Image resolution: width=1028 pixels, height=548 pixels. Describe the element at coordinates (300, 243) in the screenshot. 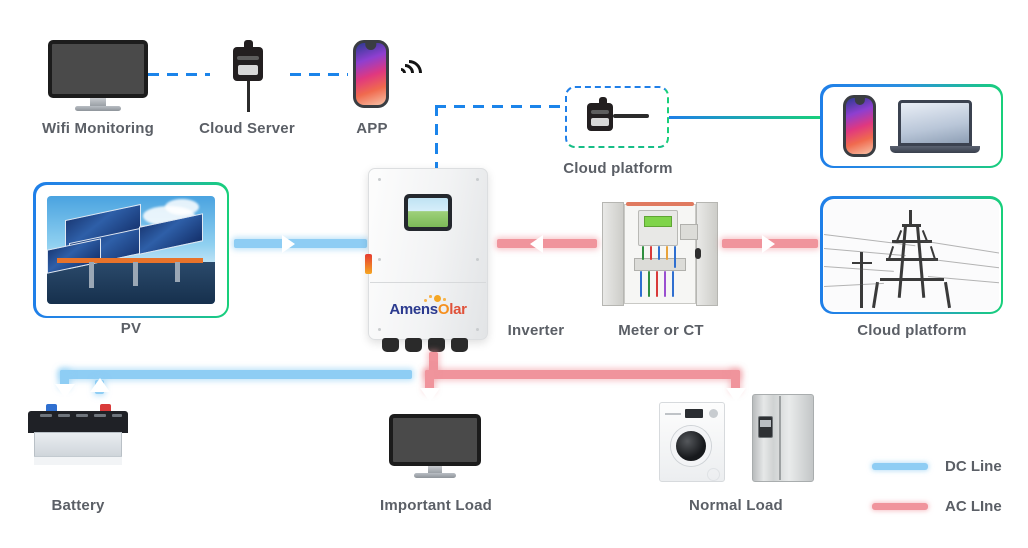

I see `dc-line-pv-inverter` at that location.